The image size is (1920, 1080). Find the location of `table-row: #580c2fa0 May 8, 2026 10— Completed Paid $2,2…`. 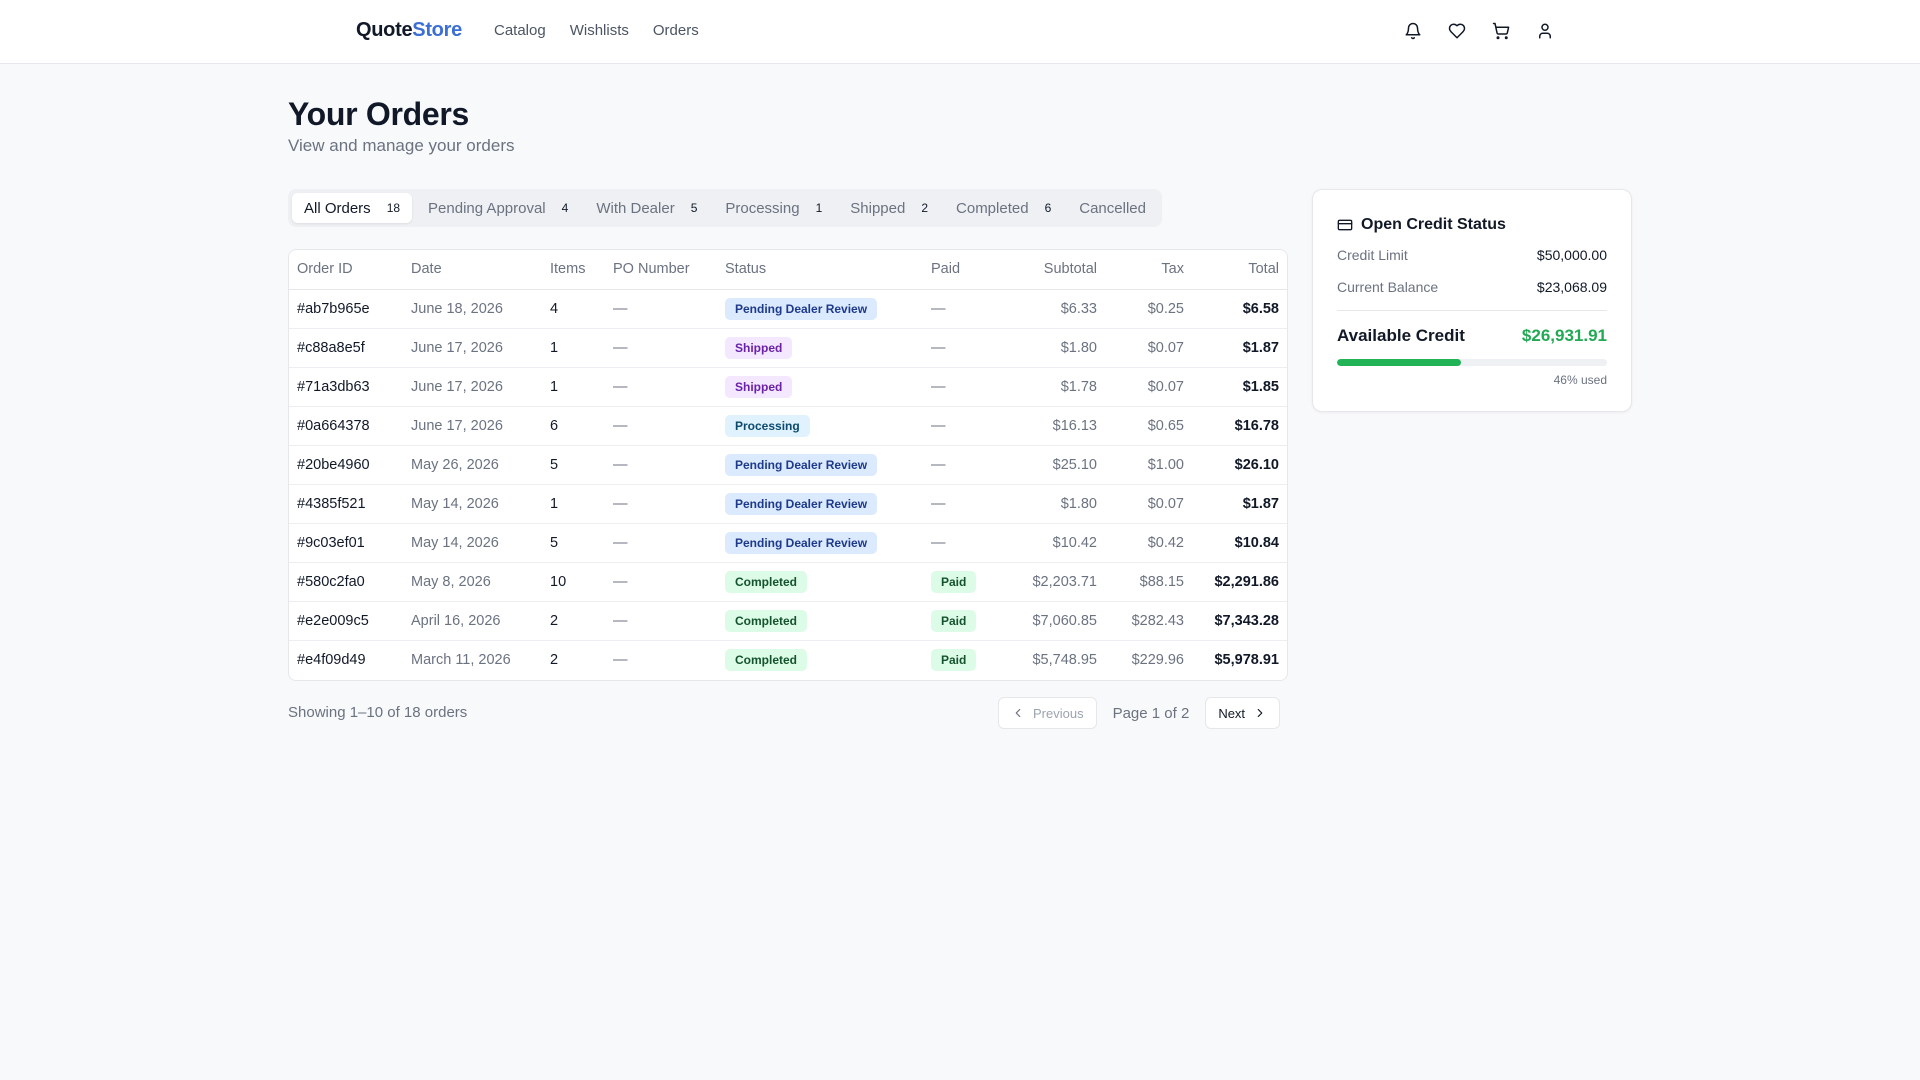

table-row: #580c2fa0 May 8, 2026 10— Completed Paid $2,2… is located at coordinates (788, 582).